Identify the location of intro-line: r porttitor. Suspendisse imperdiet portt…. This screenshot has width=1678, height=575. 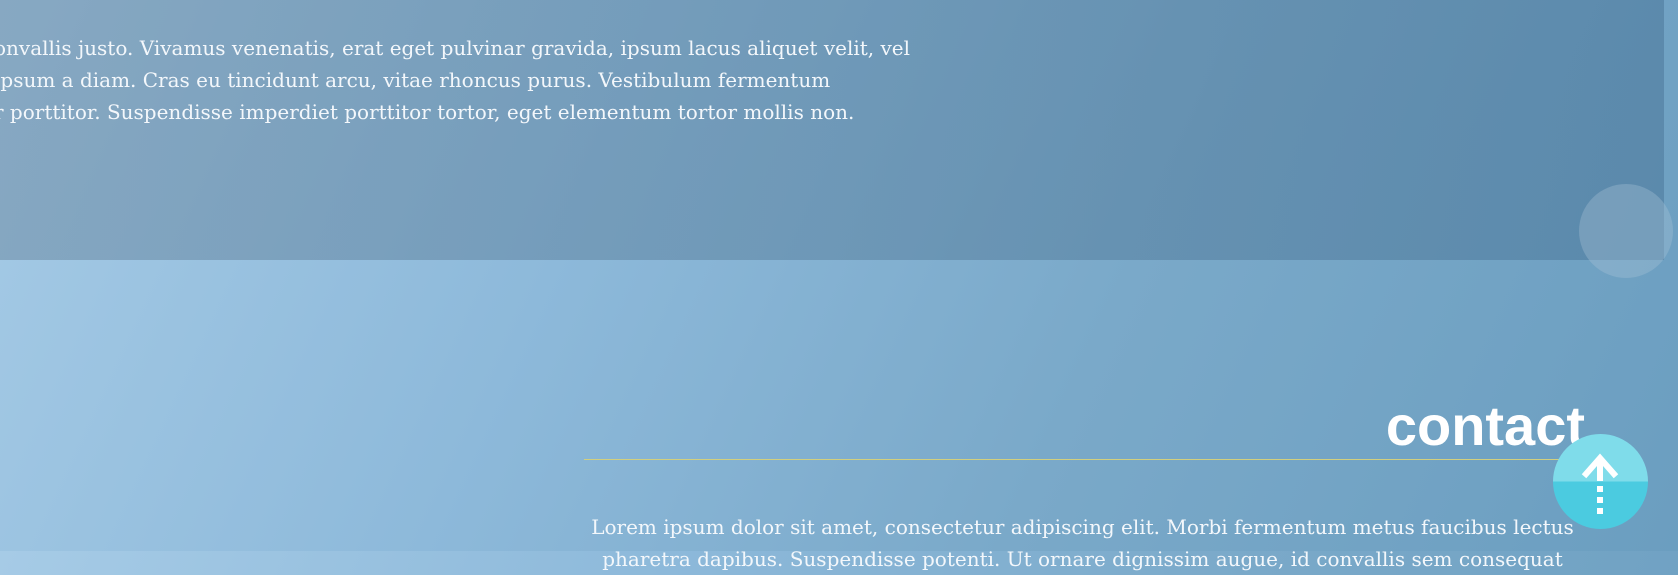
(427, 112).